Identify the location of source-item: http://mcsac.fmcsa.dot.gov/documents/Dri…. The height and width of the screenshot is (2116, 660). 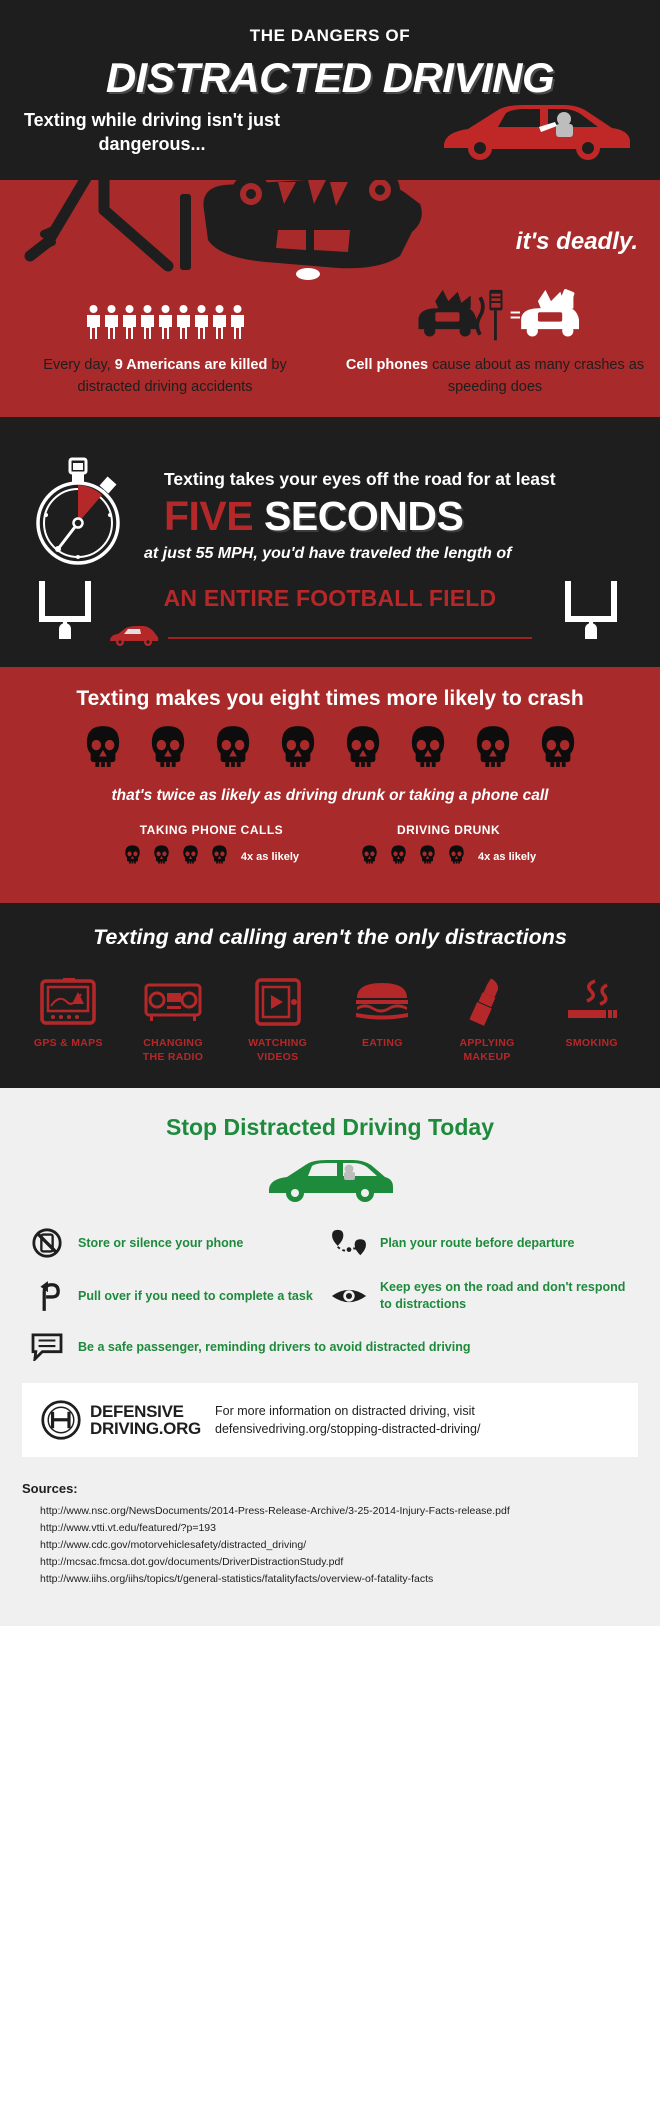
(330, 1562).